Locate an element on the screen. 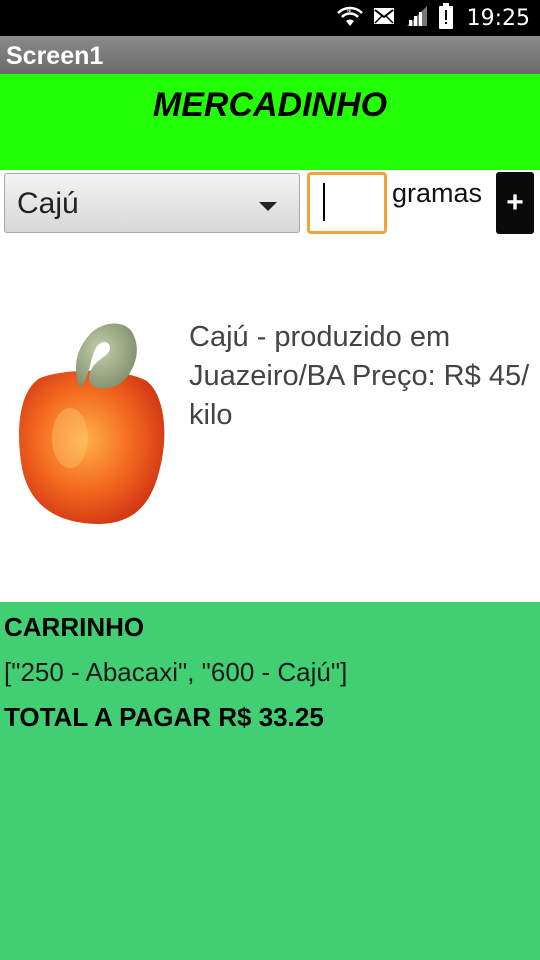  wifi-icon: ⇅ is located at coordinates (349, 18).